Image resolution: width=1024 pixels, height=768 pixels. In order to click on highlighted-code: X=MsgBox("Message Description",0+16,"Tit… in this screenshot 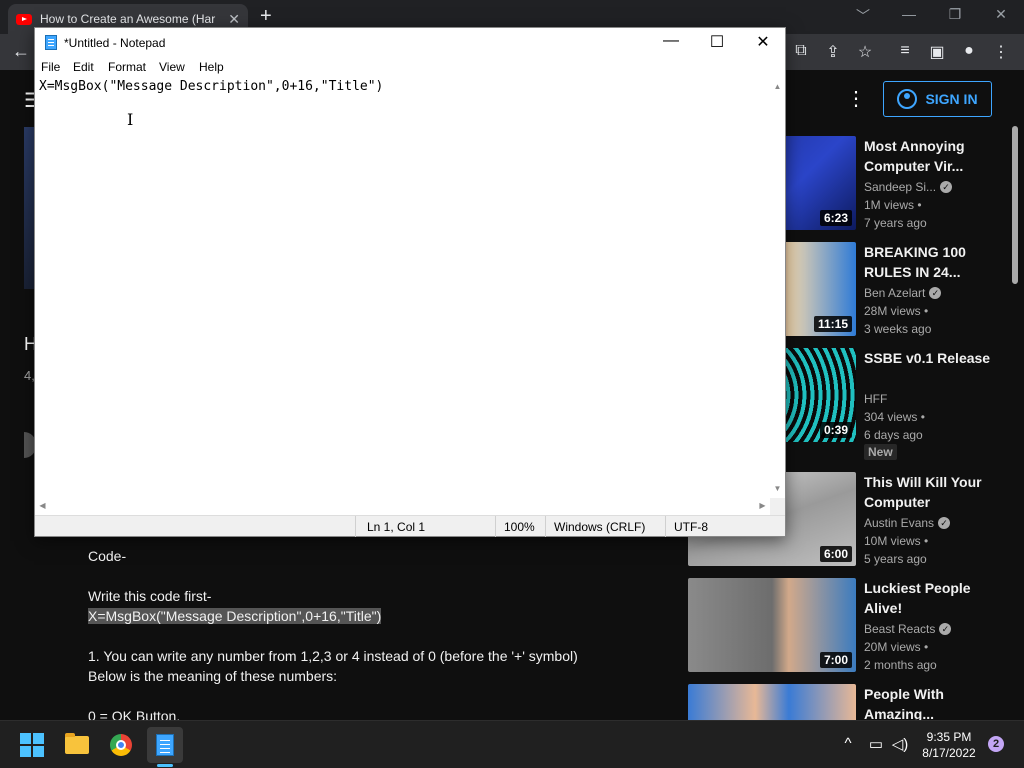, I will do `click(235, 616)`.